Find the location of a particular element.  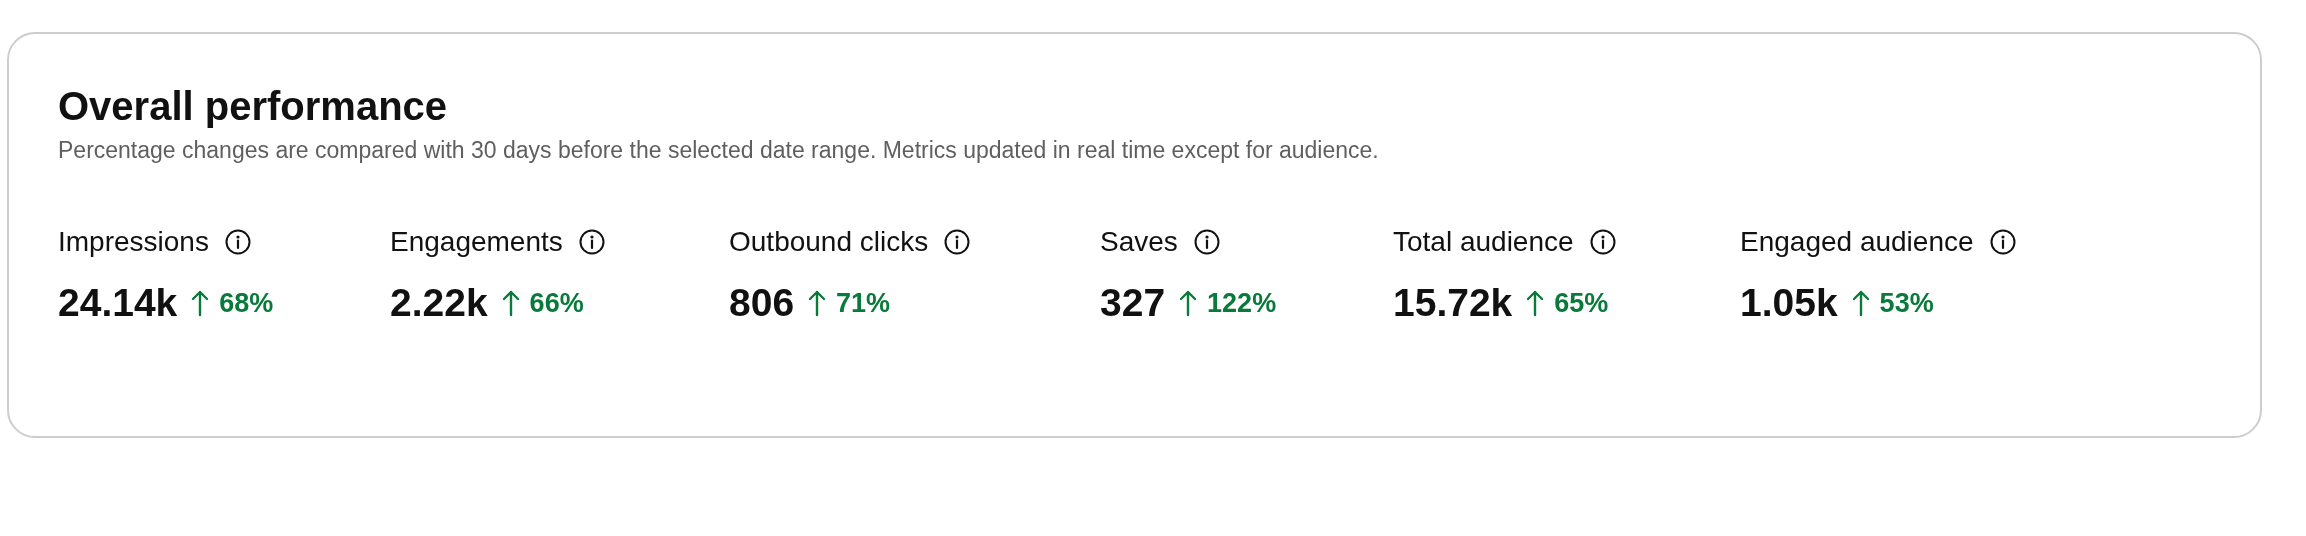

metric-change: 71% is located at coordinates (863, 303).